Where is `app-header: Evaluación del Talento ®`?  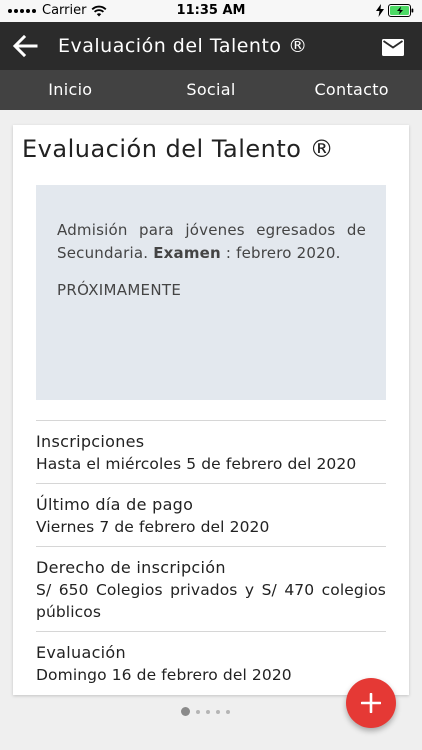 app-header: Evaluación del Talento ® is located at coordinates (211, 46).